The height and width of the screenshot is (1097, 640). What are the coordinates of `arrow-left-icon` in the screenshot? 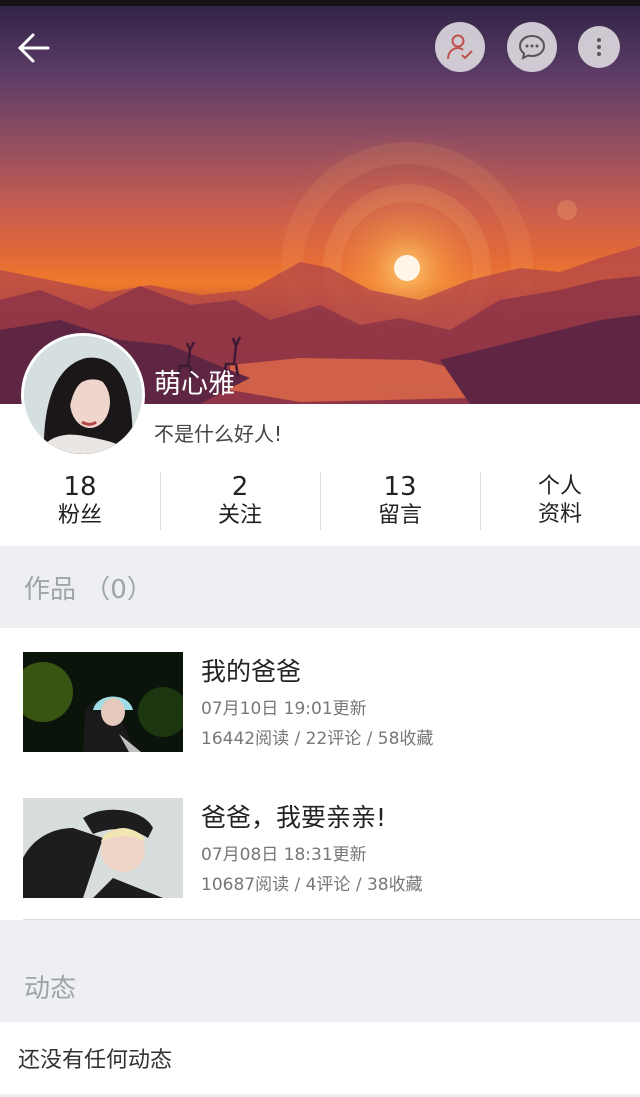 It's located at (33, 48).